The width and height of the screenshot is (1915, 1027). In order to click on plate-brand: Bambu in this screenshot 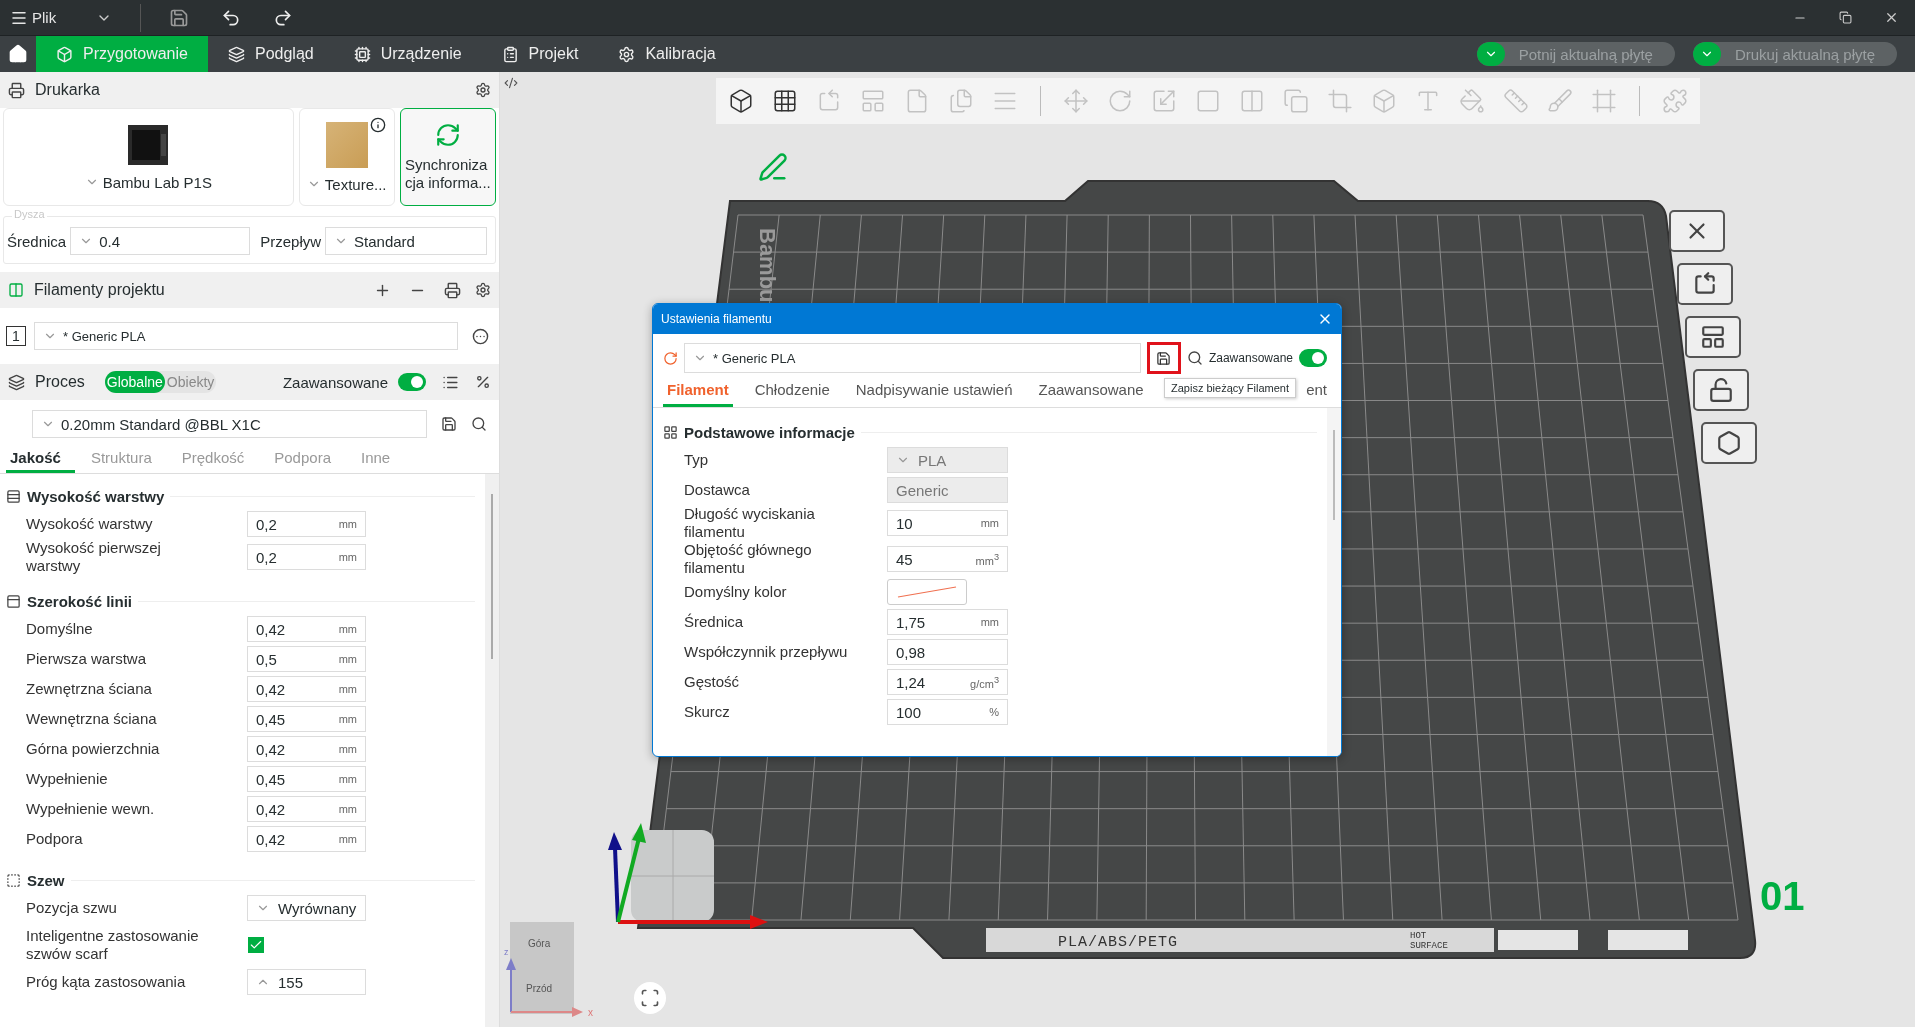, I will do `click(767, 265)`.